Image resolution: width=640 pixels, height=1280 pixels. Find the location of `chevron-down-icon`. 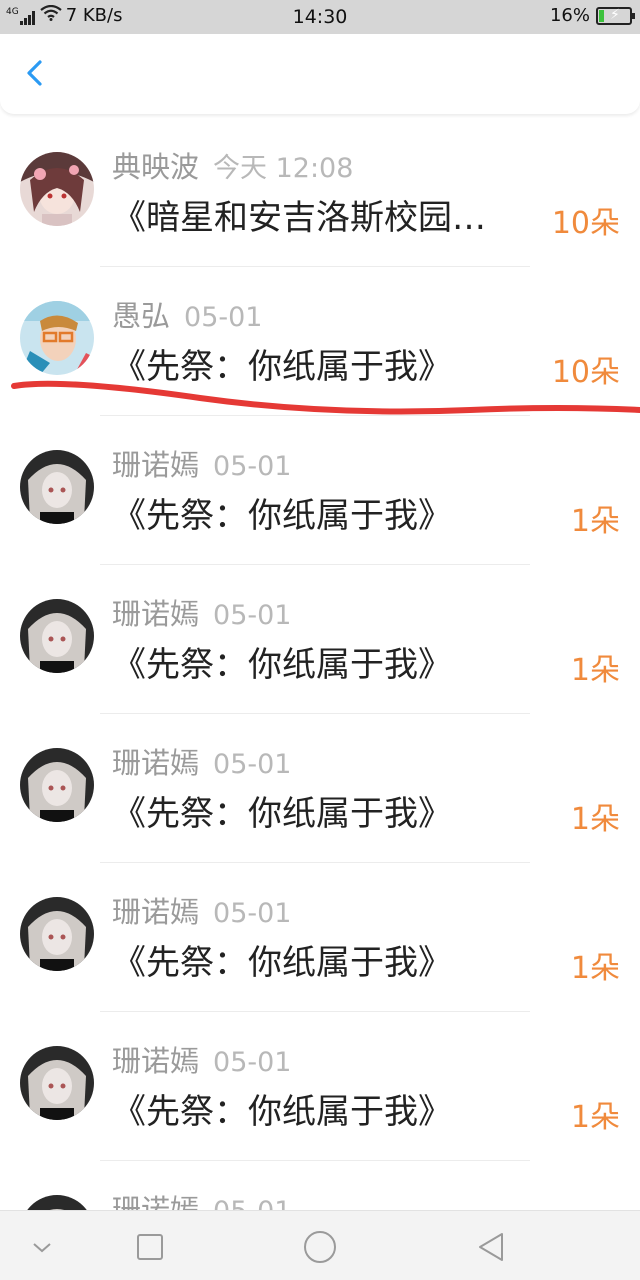

chevron-down-icon is located at coordinates (42, 1248).